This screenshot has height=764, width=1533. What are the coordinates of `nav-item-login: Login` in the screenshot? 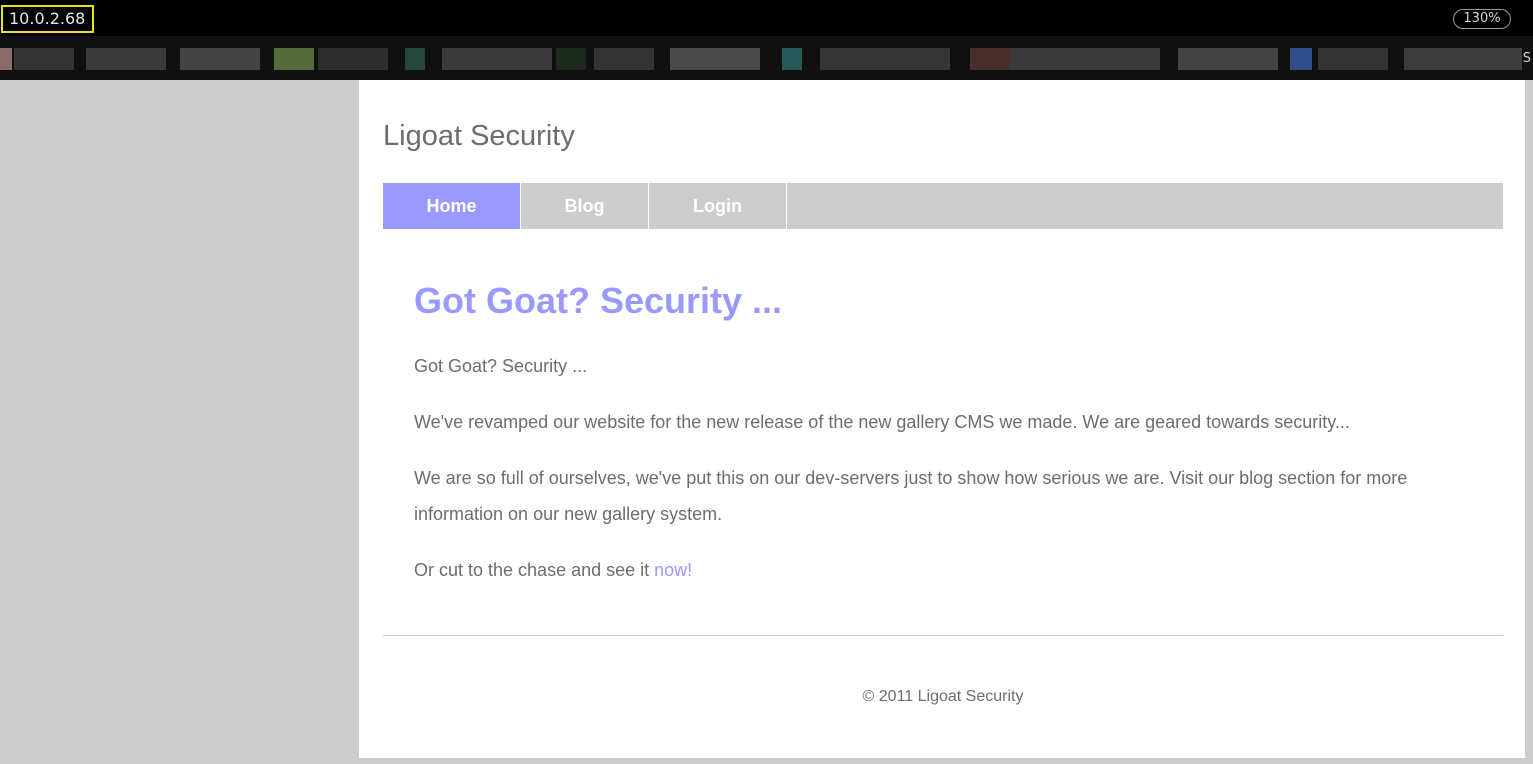 It's located at (718, 206).